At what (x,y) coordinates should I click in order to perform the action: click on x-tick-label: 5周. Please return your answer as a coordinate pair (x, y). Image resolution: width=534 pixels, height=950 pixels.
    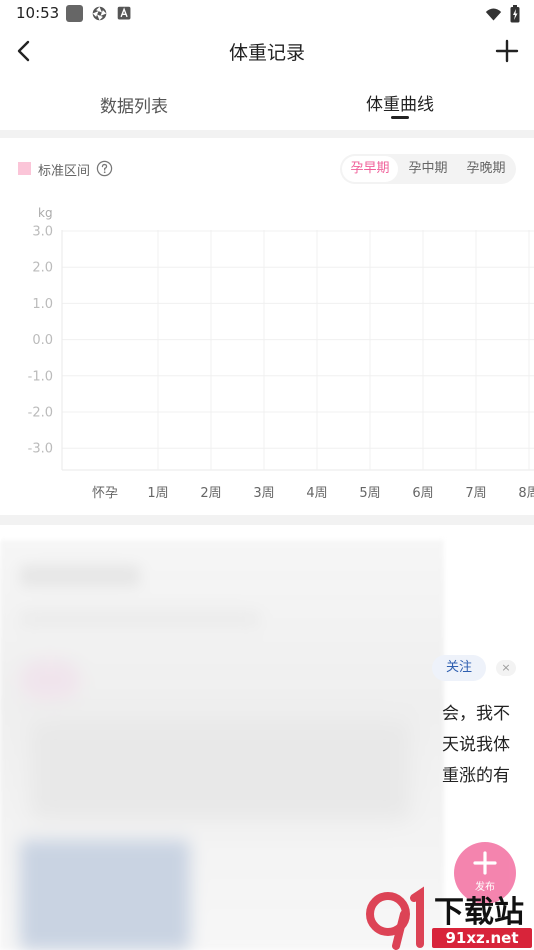
    Looking at the image, I should click on (369, 493).